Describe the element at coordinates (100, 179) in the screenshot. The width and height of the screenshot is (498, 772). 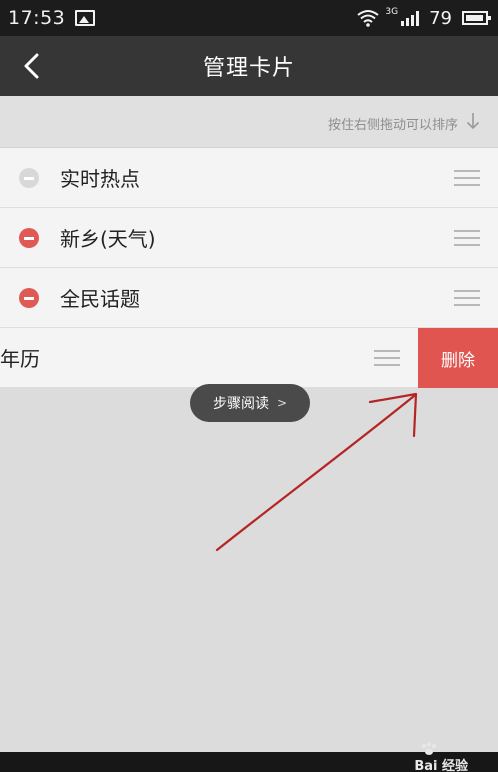
I see `card-label: 实时热点` at that location.